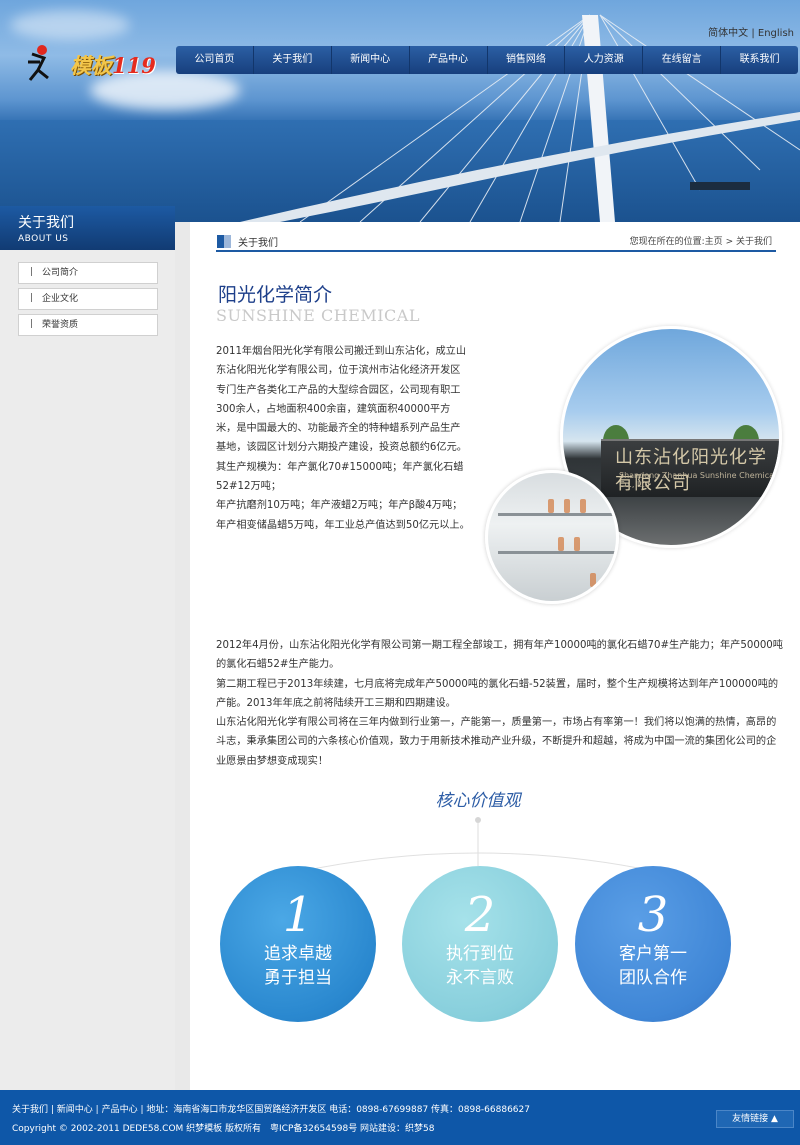  What do you see at coordinates (754, 242) in the screenshot?
I see `breadcrumb-current: 关于我们` at bounding box center [754, 242].